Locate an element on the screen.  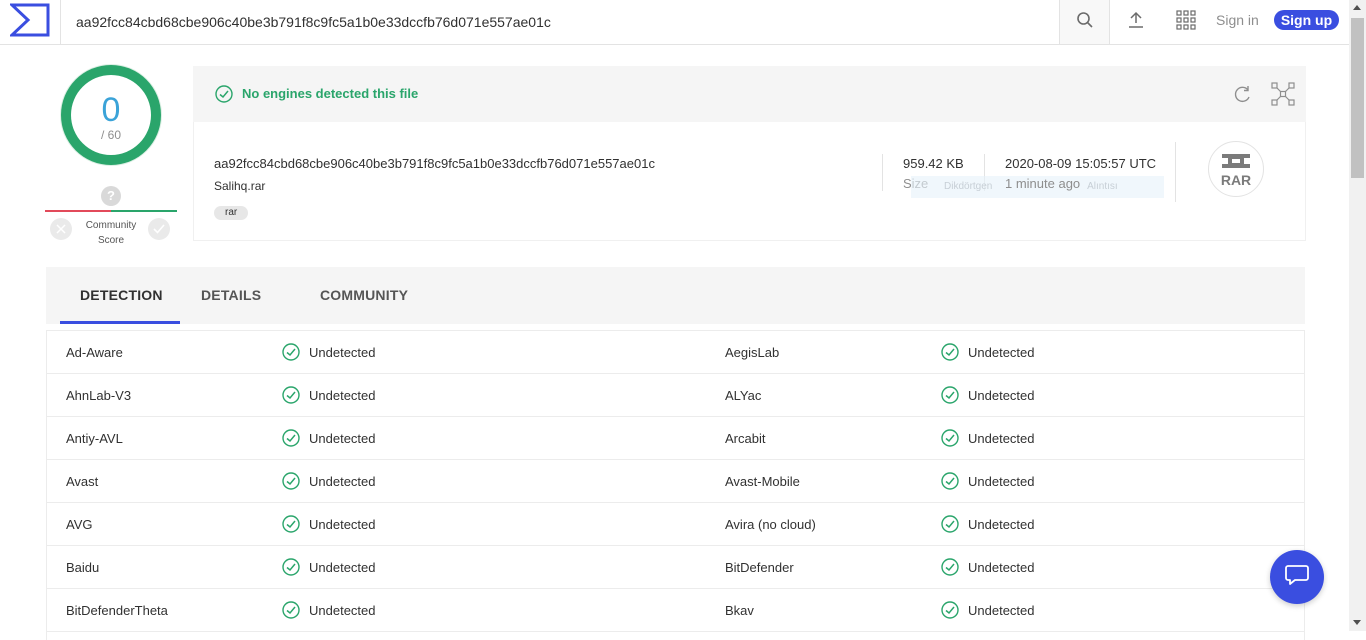
top-bar: Sign in Sign up is located at coordinates (674, 22).